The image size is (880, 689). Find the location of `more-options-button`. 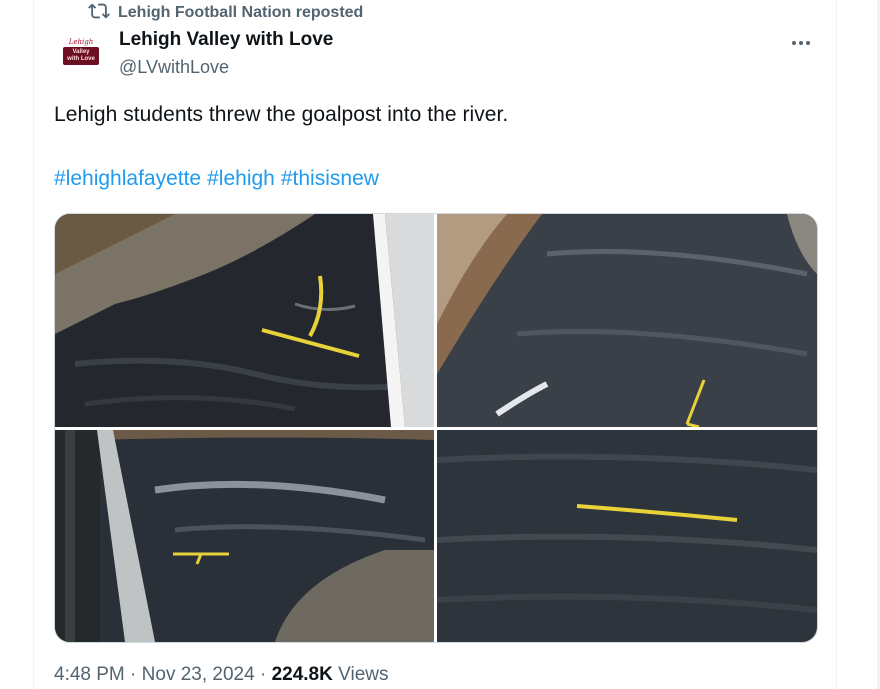

more-options-button is located at coordinates (801, 42).